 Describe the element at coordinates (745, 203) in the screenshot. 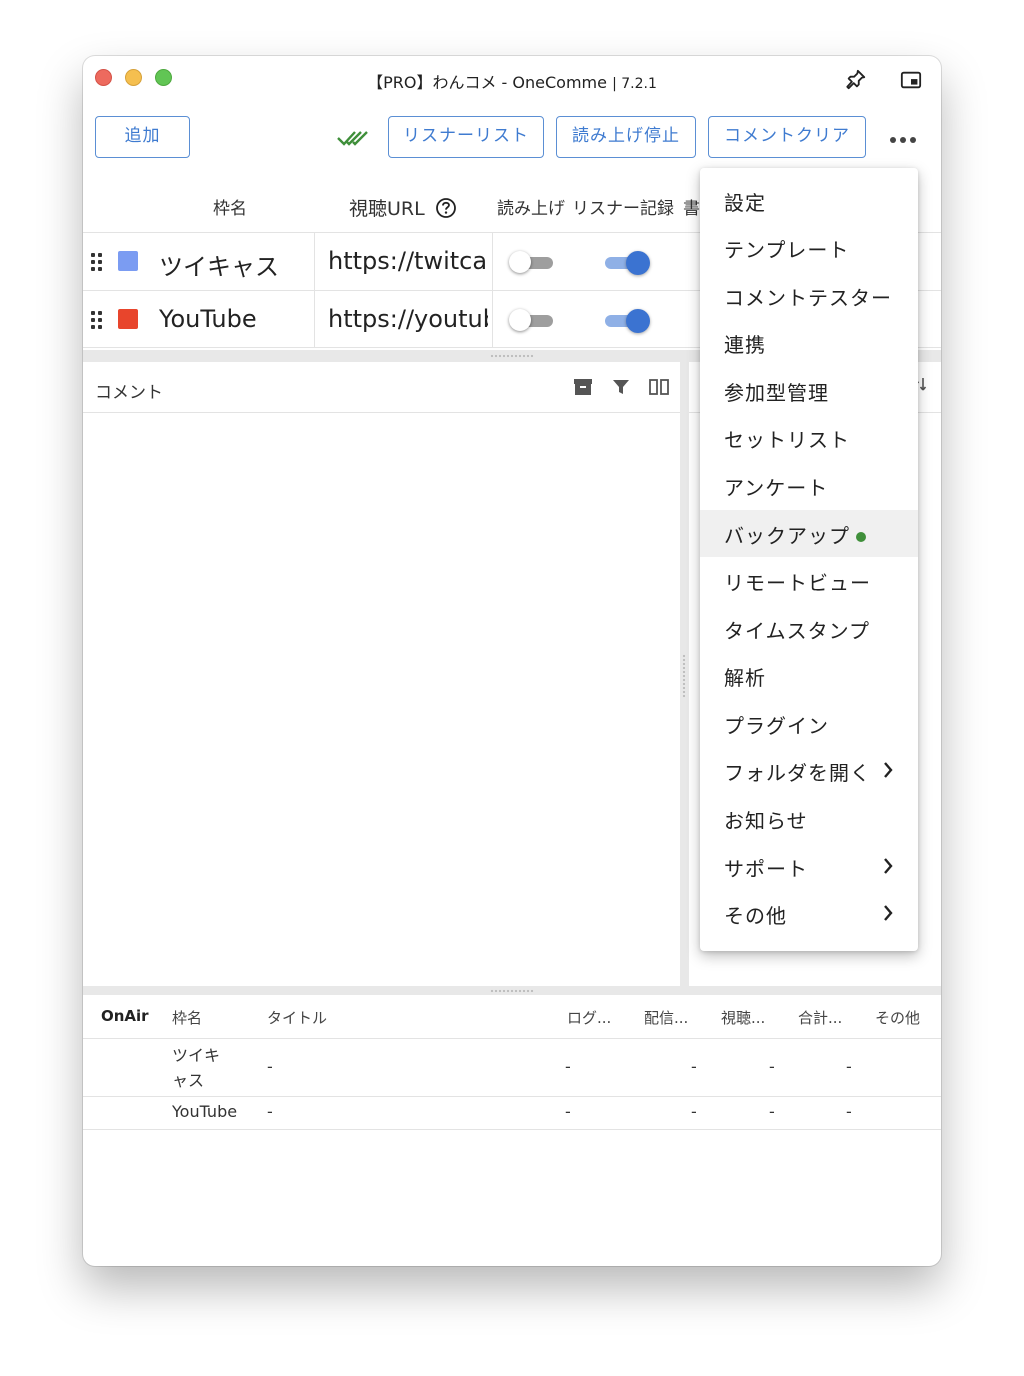

I see `menu-item-label: 設定` at that location.